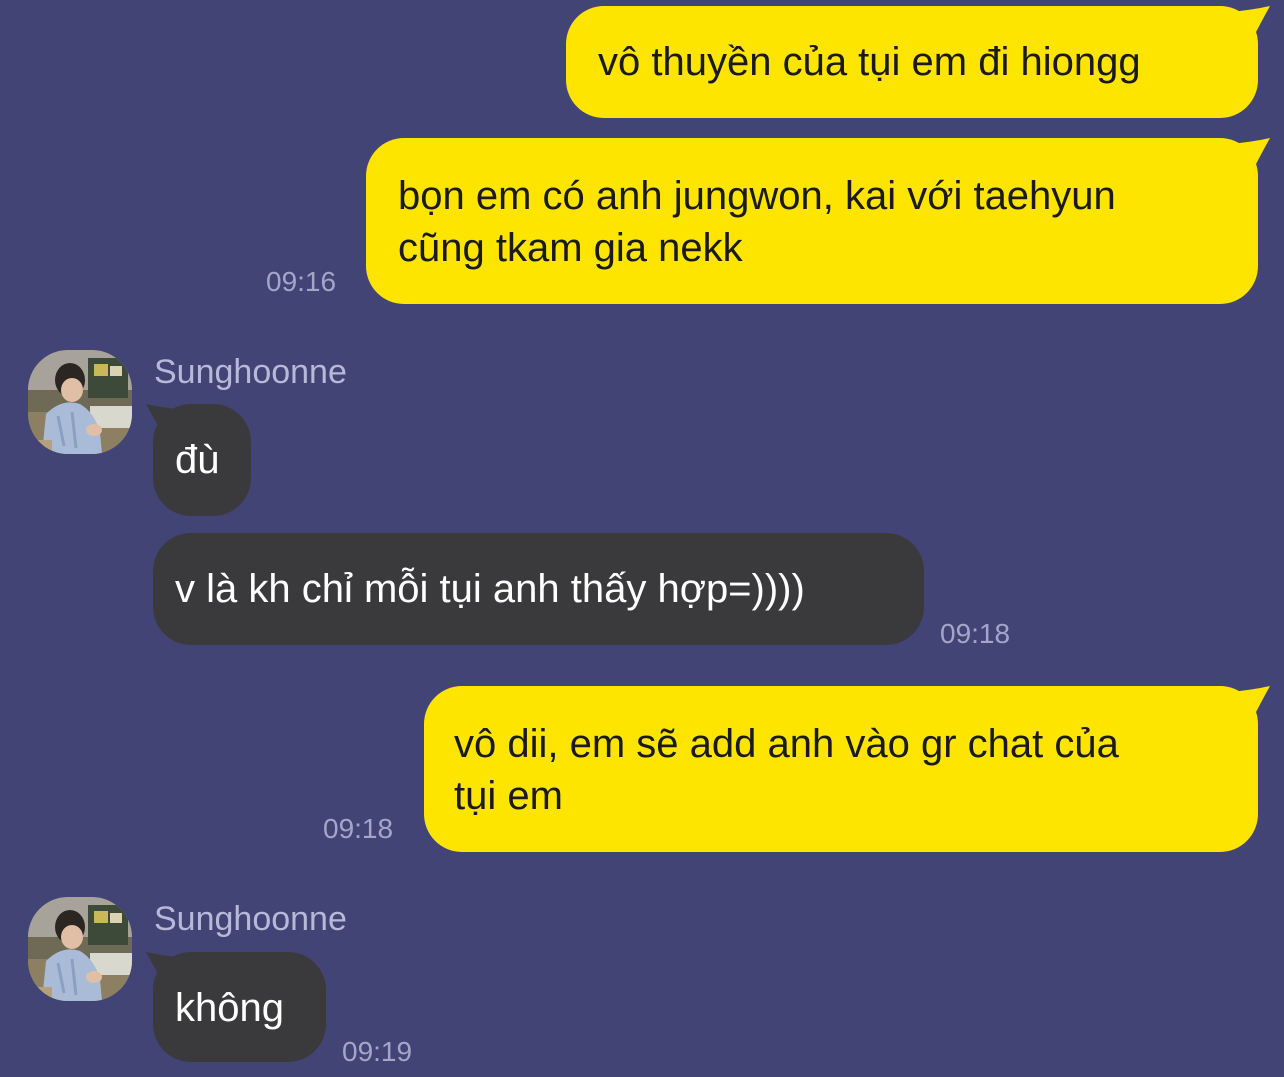  I want to click on incoming-message: đù, so click(202, 460).